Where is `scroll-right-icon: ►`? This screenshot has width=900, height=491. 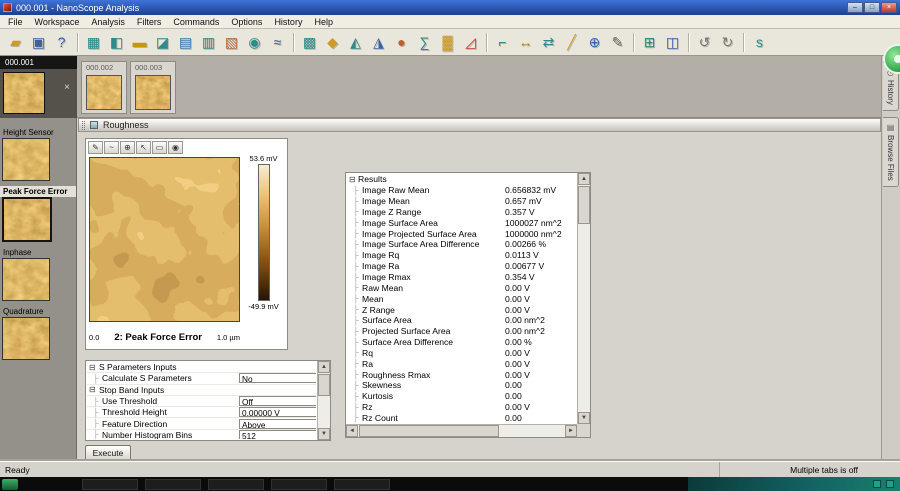
scroll-right-icon: ► is located at coordinates (571, 431).